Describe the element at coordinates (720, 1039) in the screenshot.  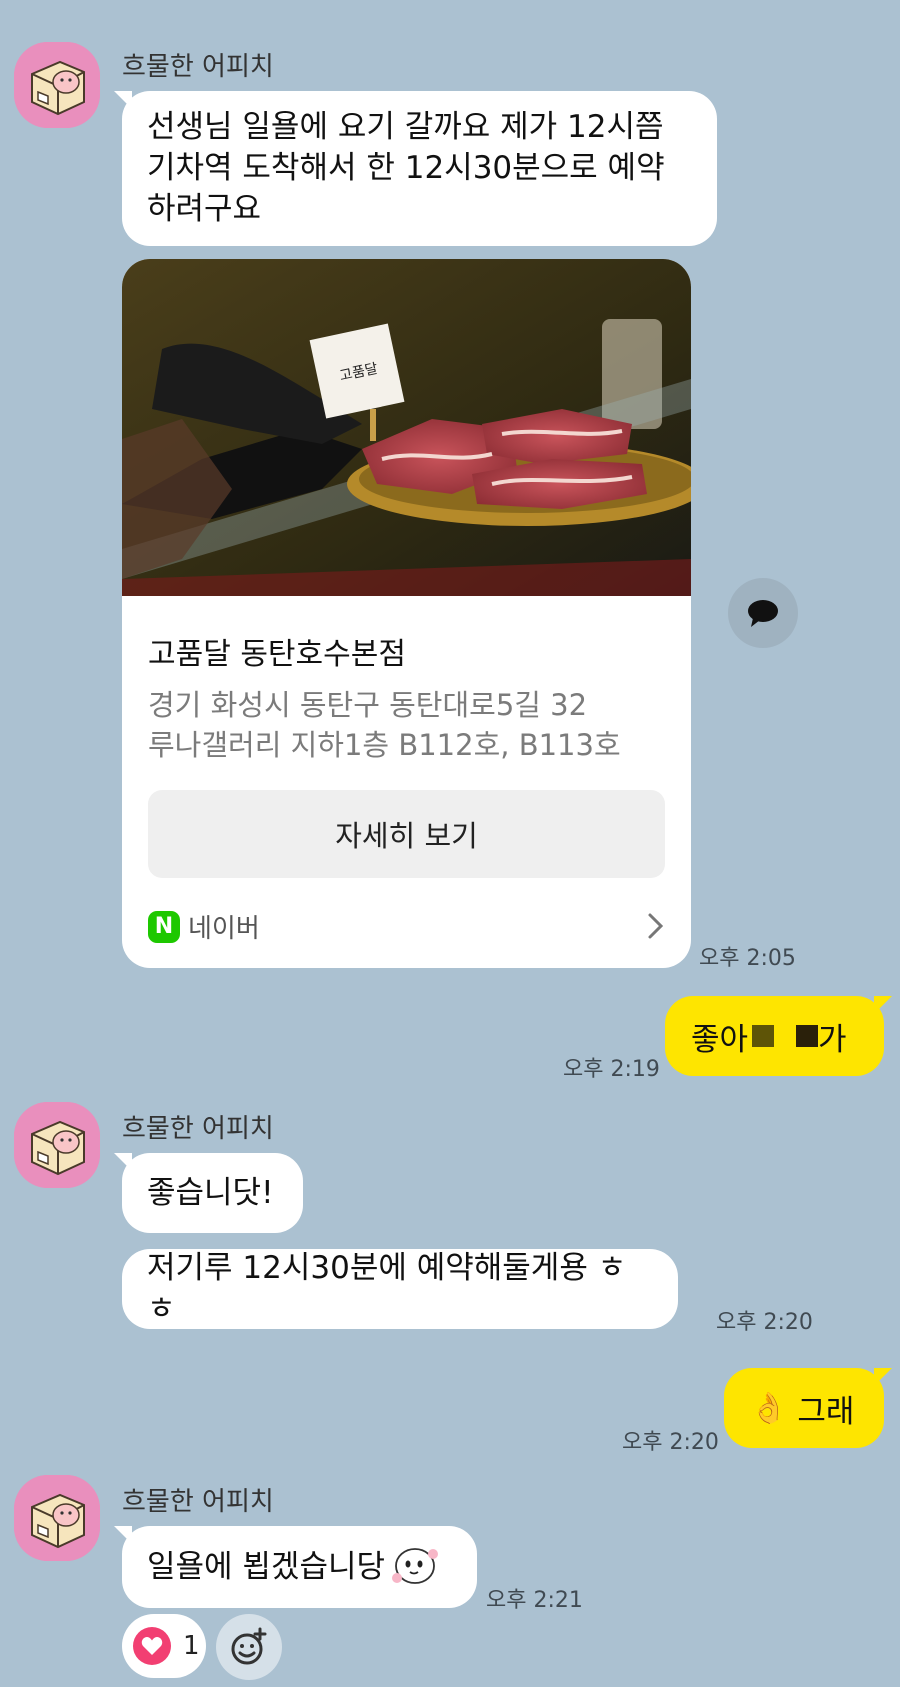
I see `message-text: 좋아` at that location.